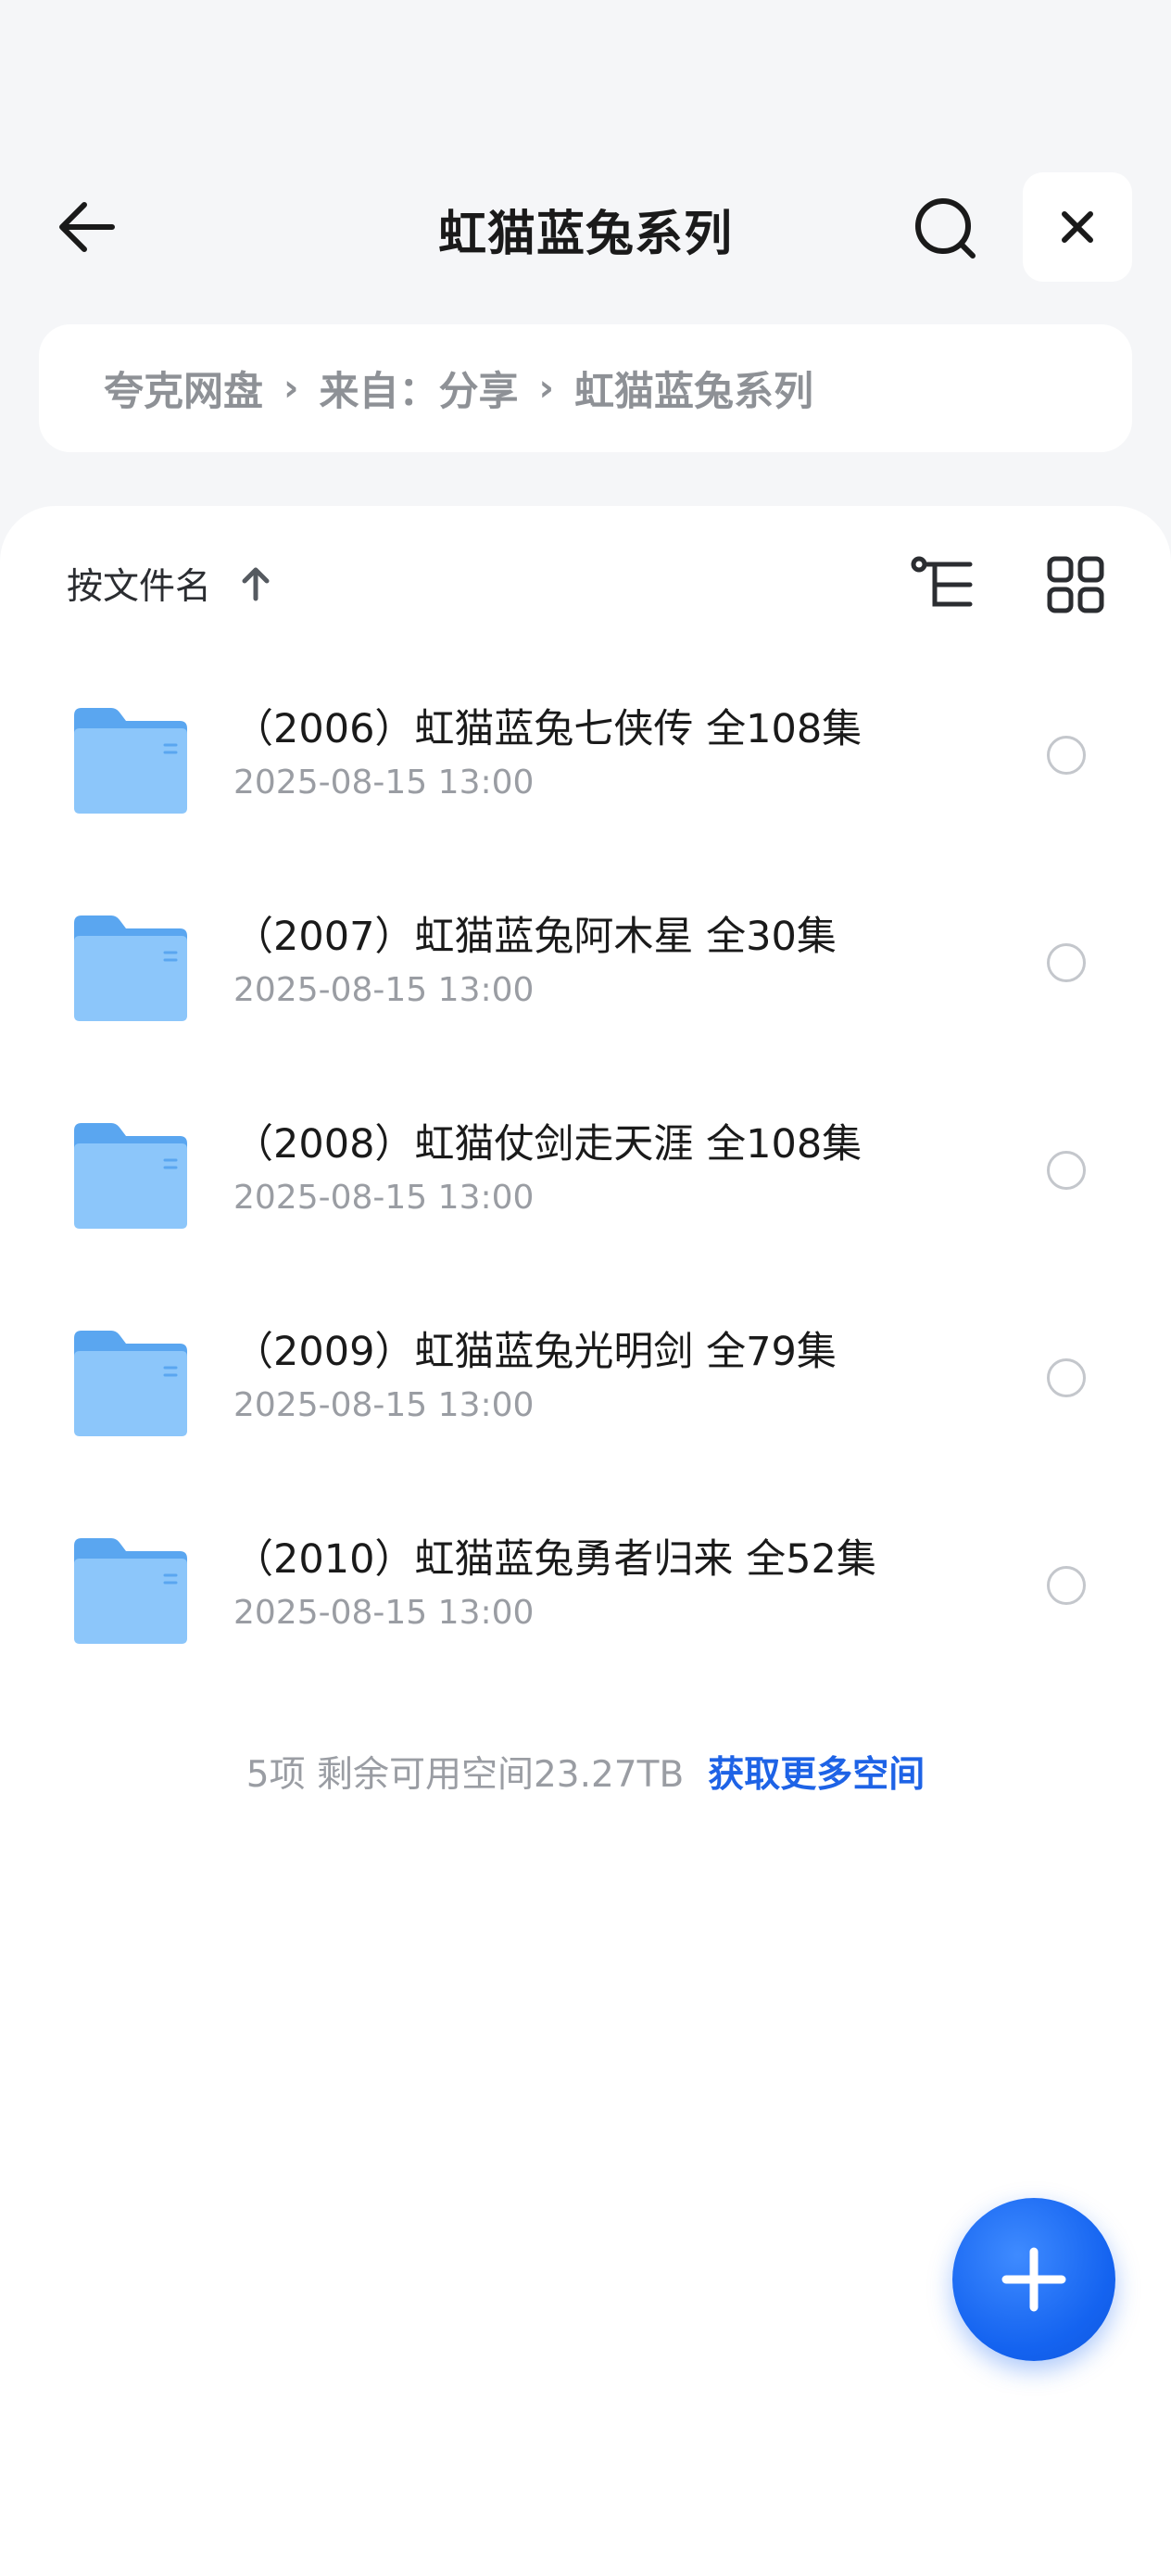  Describe the element at coordinates (585, 580) in the screenshot. I see `sort-bar: 按文件名` at that location.